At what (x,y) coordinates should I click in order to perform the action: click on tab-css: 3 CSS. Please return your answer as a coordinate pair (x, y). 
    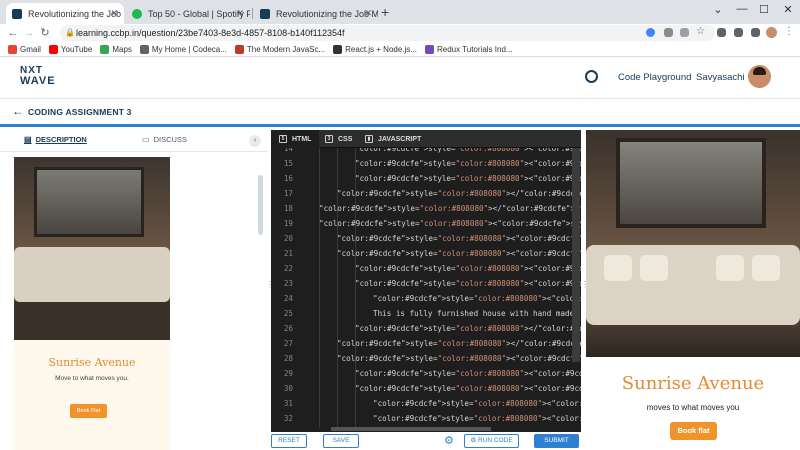
    Looking at the image, I should click on (338, 139).